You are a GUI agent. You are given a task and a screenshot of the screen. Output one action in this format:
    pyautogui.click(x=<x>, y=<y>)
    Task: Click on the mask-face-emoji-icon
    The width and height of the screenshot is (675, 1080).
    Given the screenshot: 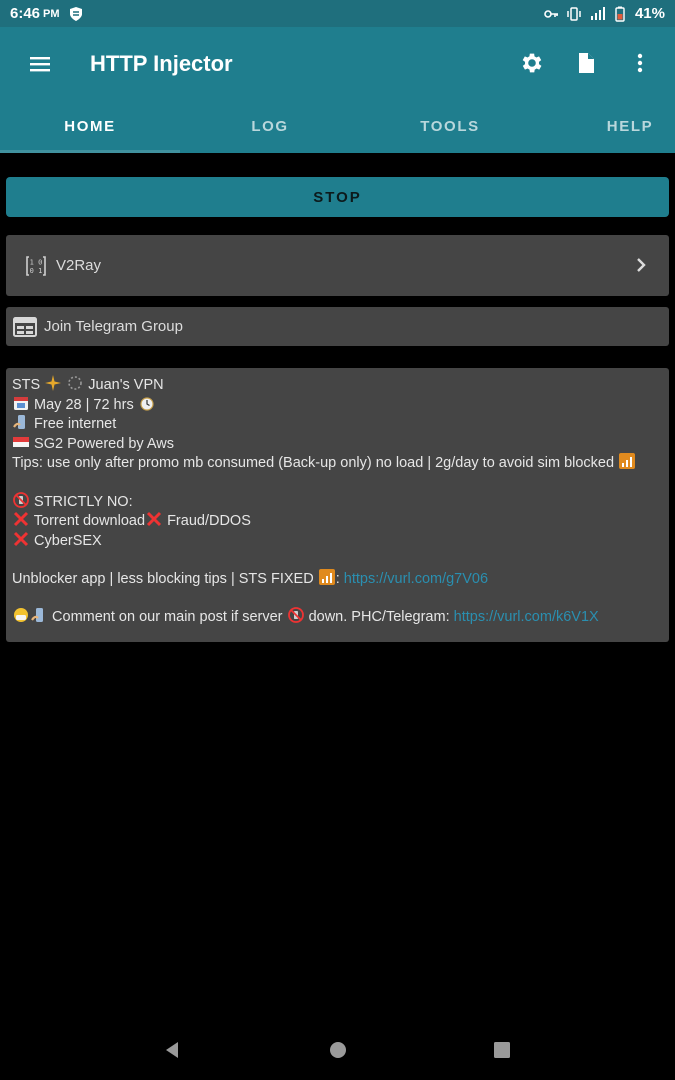 What is the action you would take?
    pyautogui.click(x=21, y=615)
    